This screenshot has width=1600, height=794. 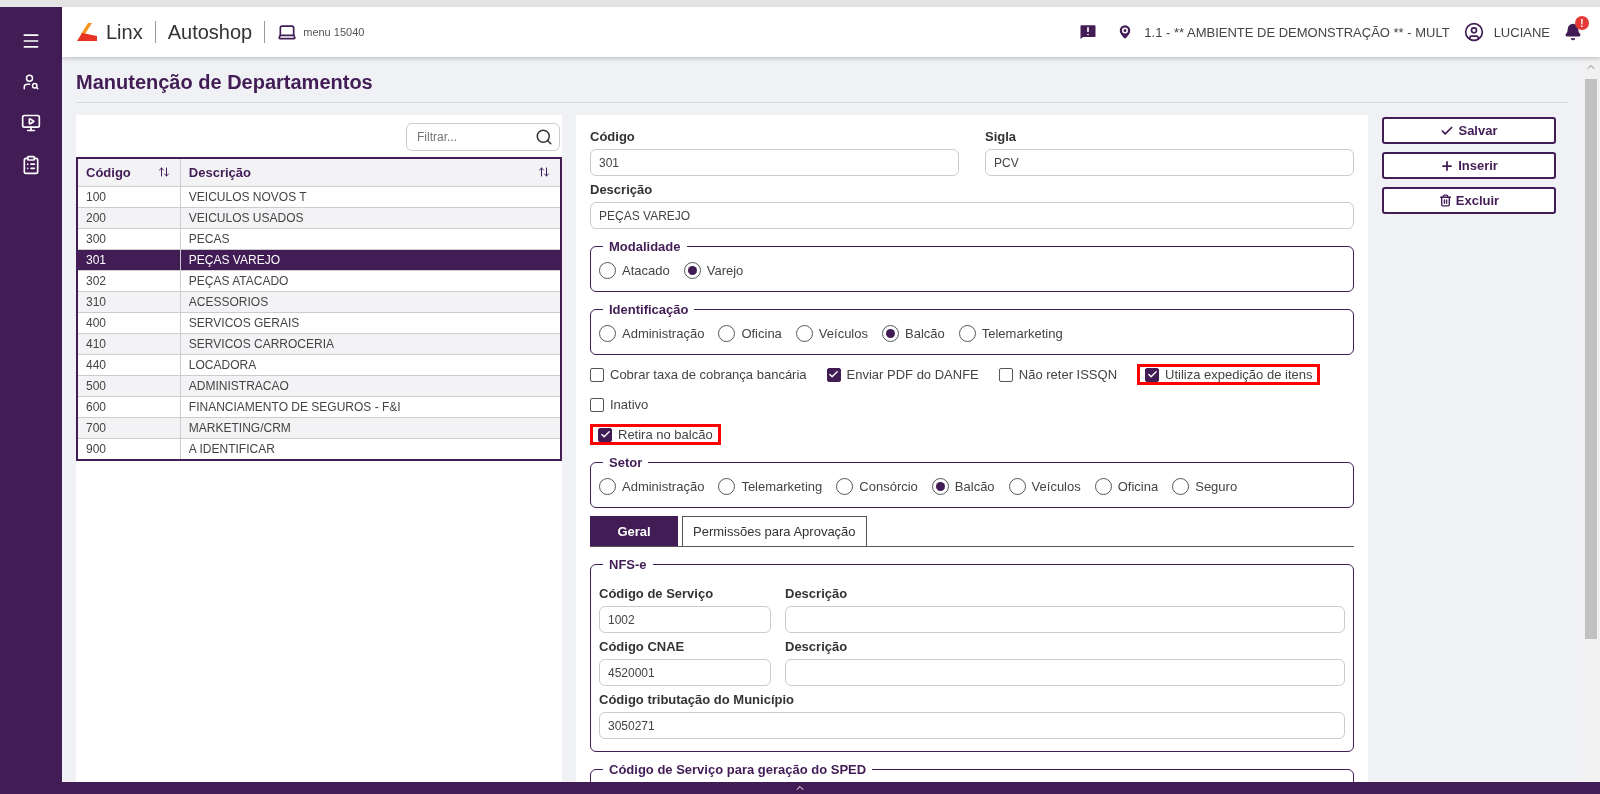 I want to click on search-icon, so click(x=544, y=137).